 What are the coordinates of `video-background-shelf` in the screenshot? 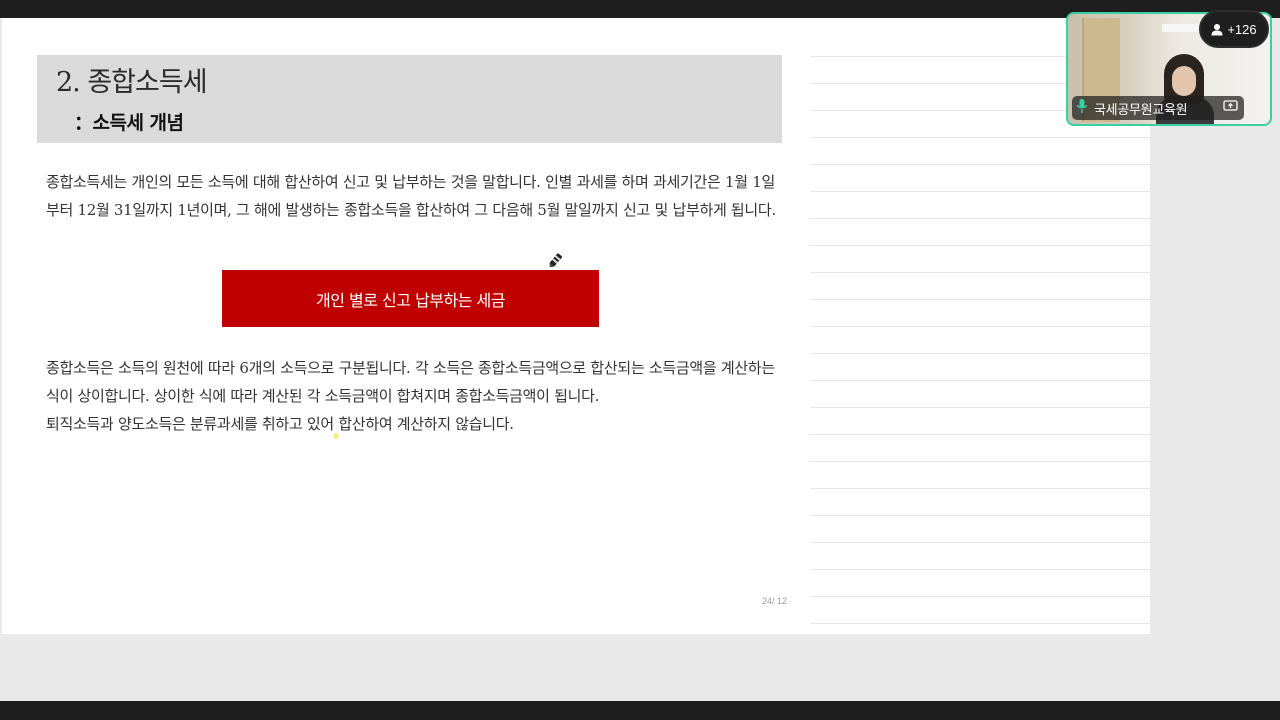 It's located at (1182, 28).